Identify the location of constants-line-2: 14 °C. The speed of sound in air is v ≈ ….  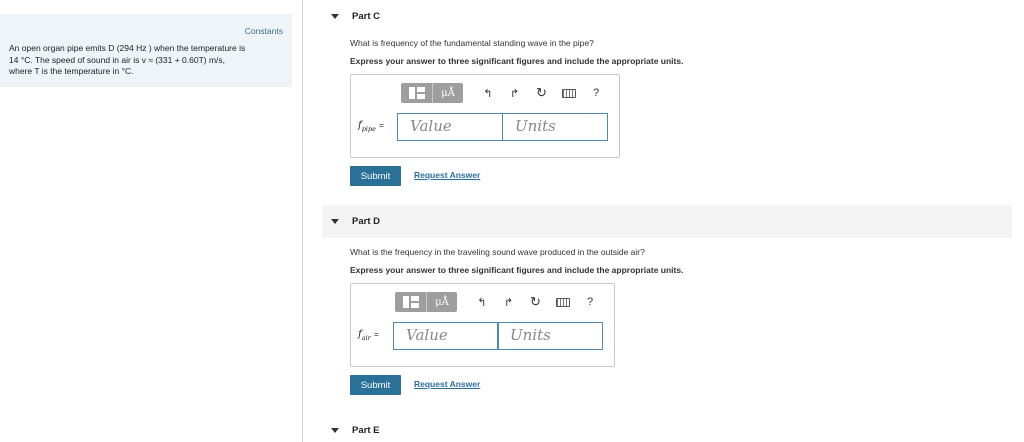
(117, 59).